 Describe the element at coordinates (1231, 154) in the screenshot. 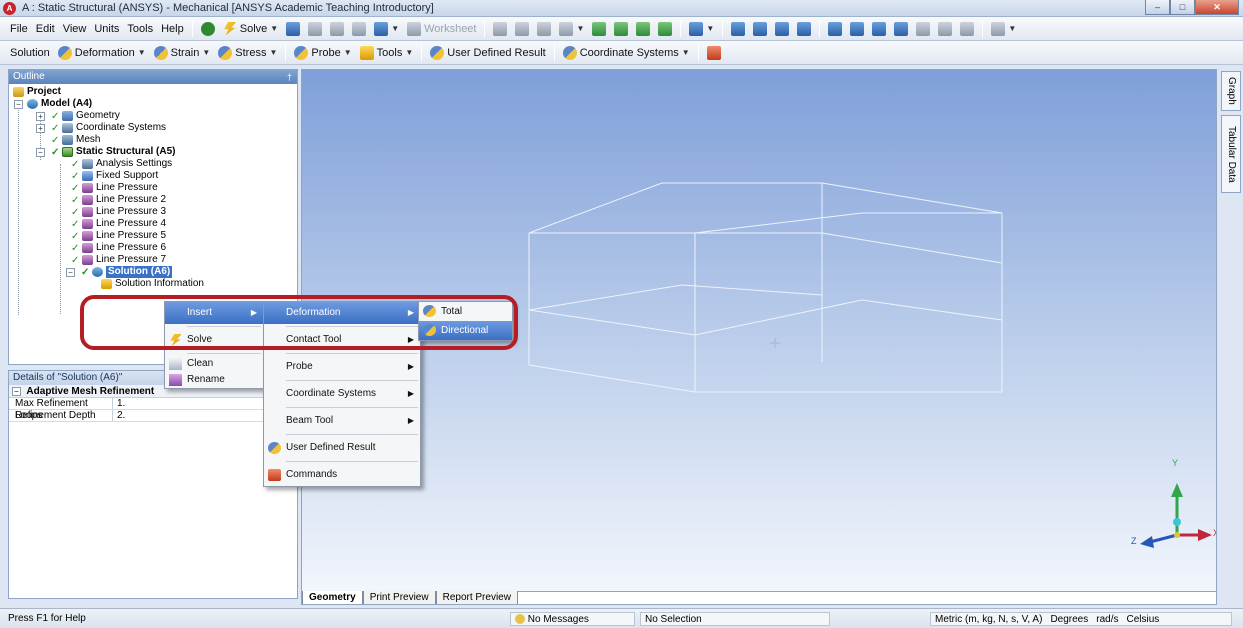

I see `tab-tabular-data: Tabular Data` at that location.